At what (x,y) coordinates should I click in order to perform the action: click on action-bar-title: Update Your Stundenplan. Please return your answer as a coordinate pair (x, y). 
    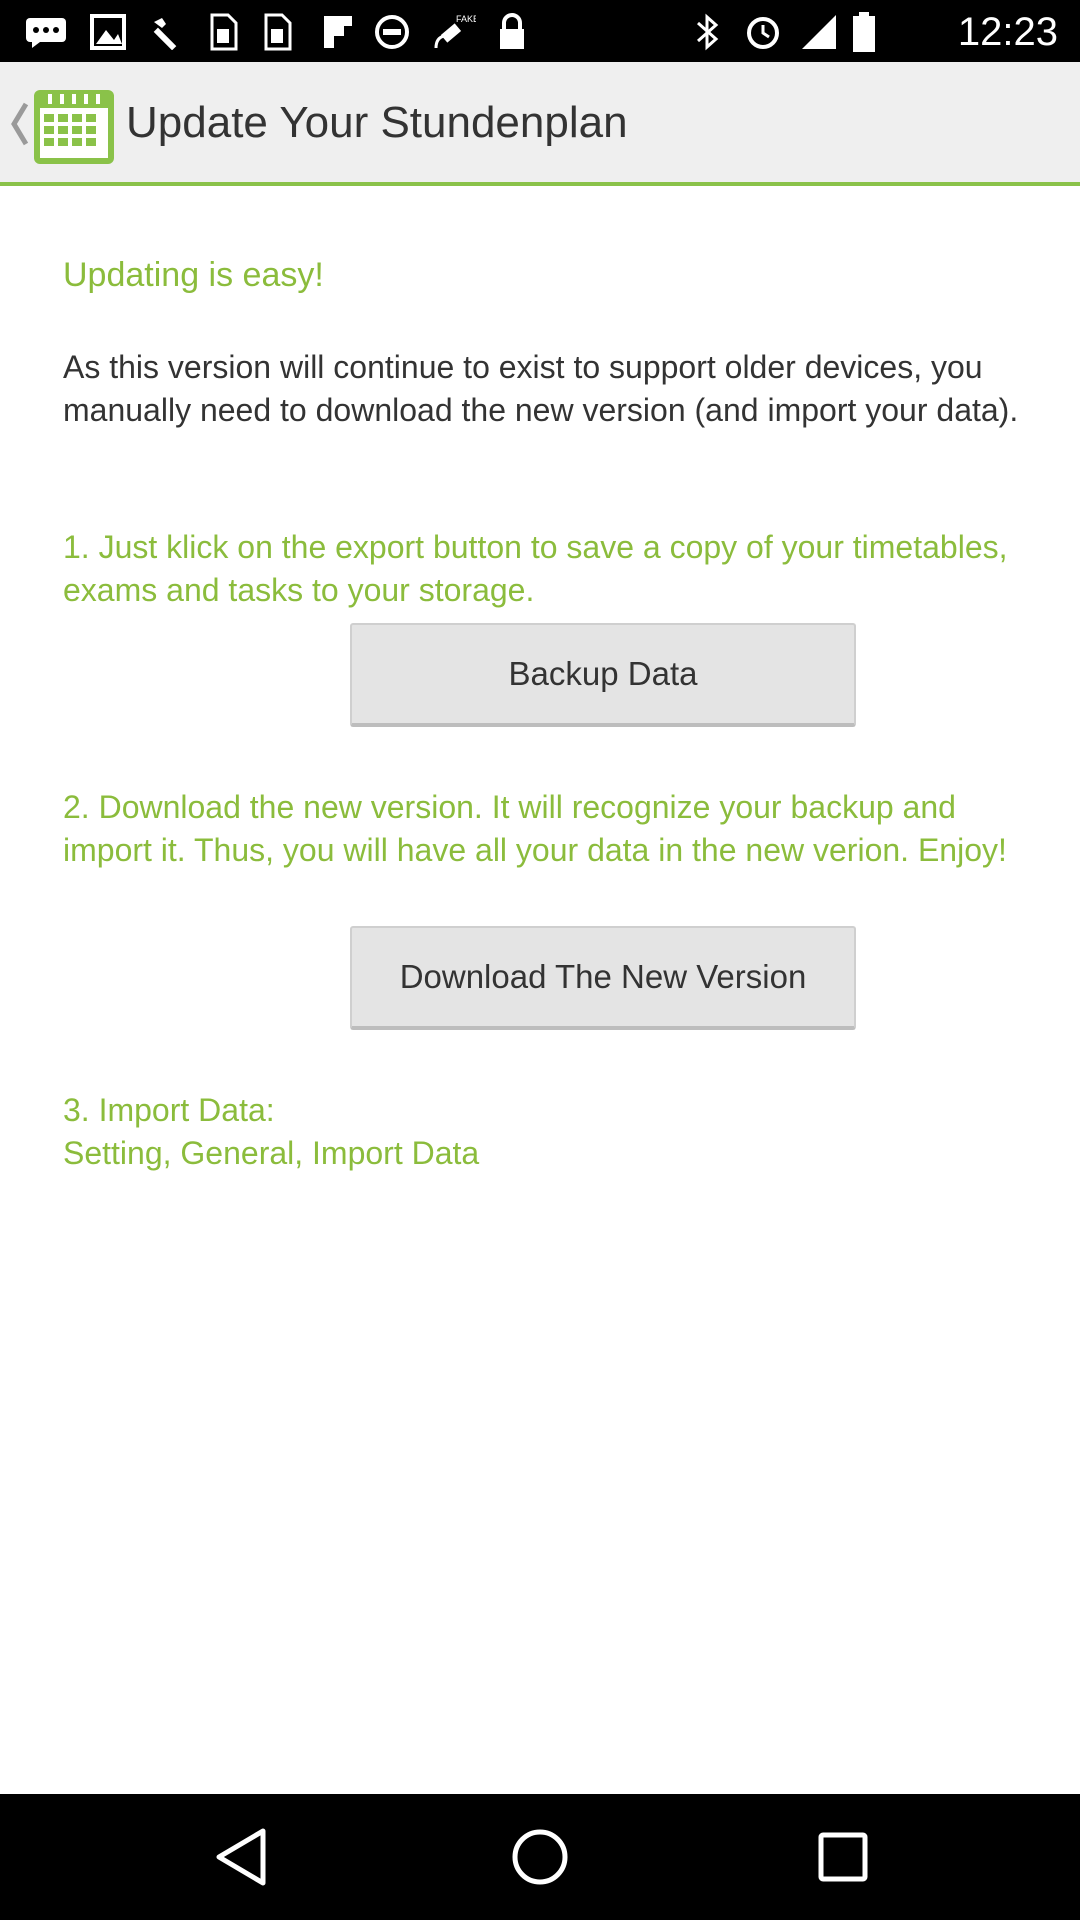
    Looking at the image, I should click on (377, 122).